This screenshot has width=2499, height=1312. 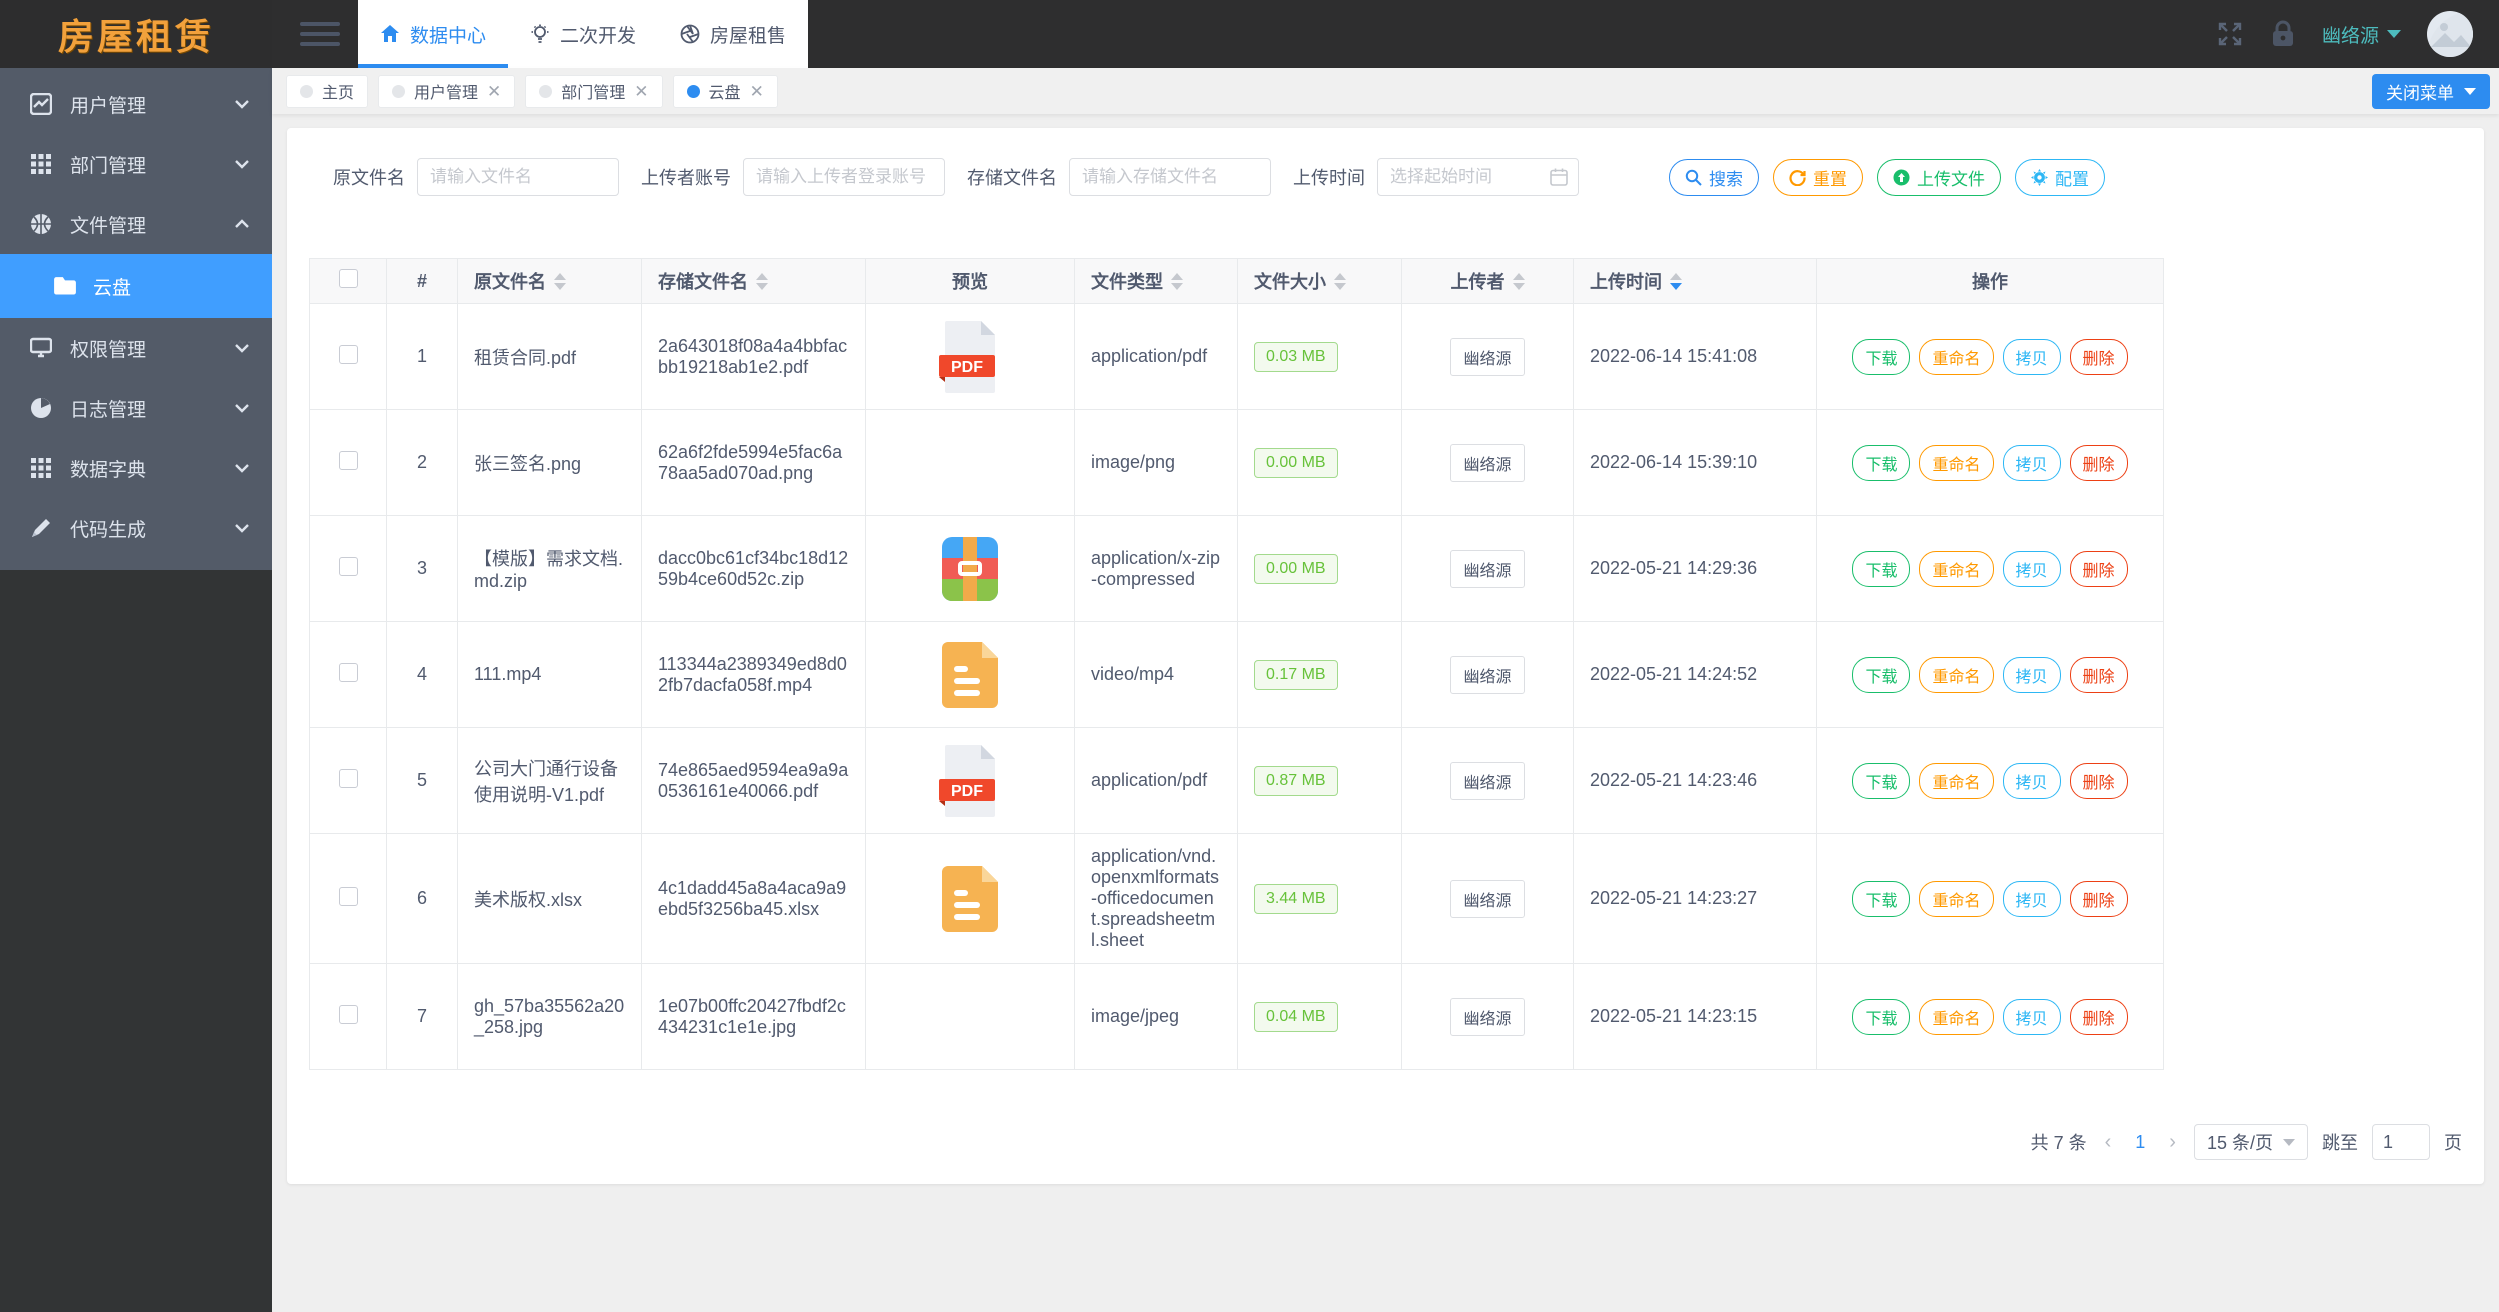 What do you see at coordinates (1714, 177) in the screenshot?
I see `toolbar-button-搜索: 搜索` at bounding box center [1714, 177].